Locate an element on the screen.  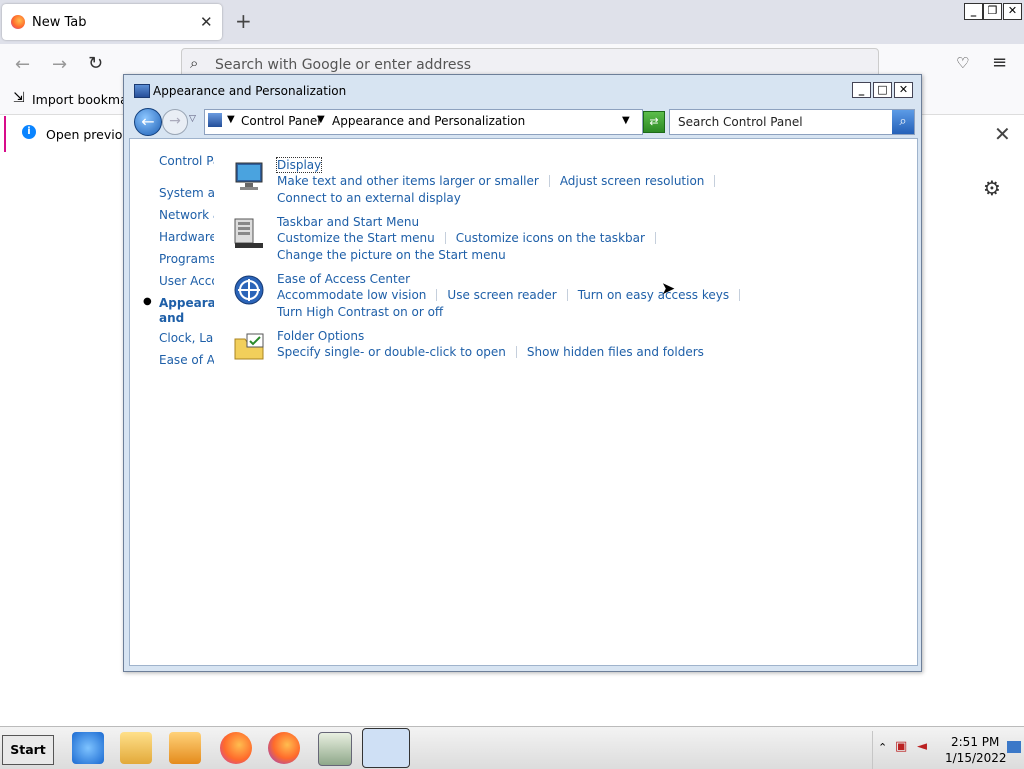
low-vision-link: Accommodate low vision is located at coordinates (351, 295).